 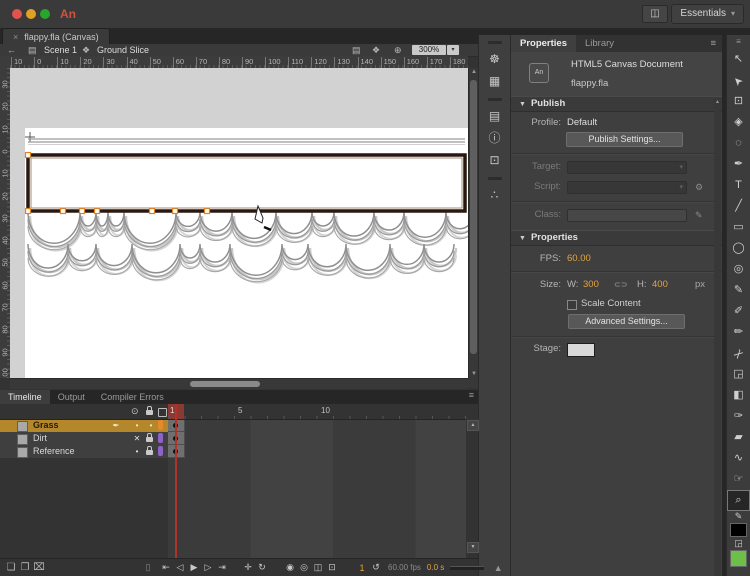 I want to click on history-panel-icon: ∴, so click(x=494, y=195).